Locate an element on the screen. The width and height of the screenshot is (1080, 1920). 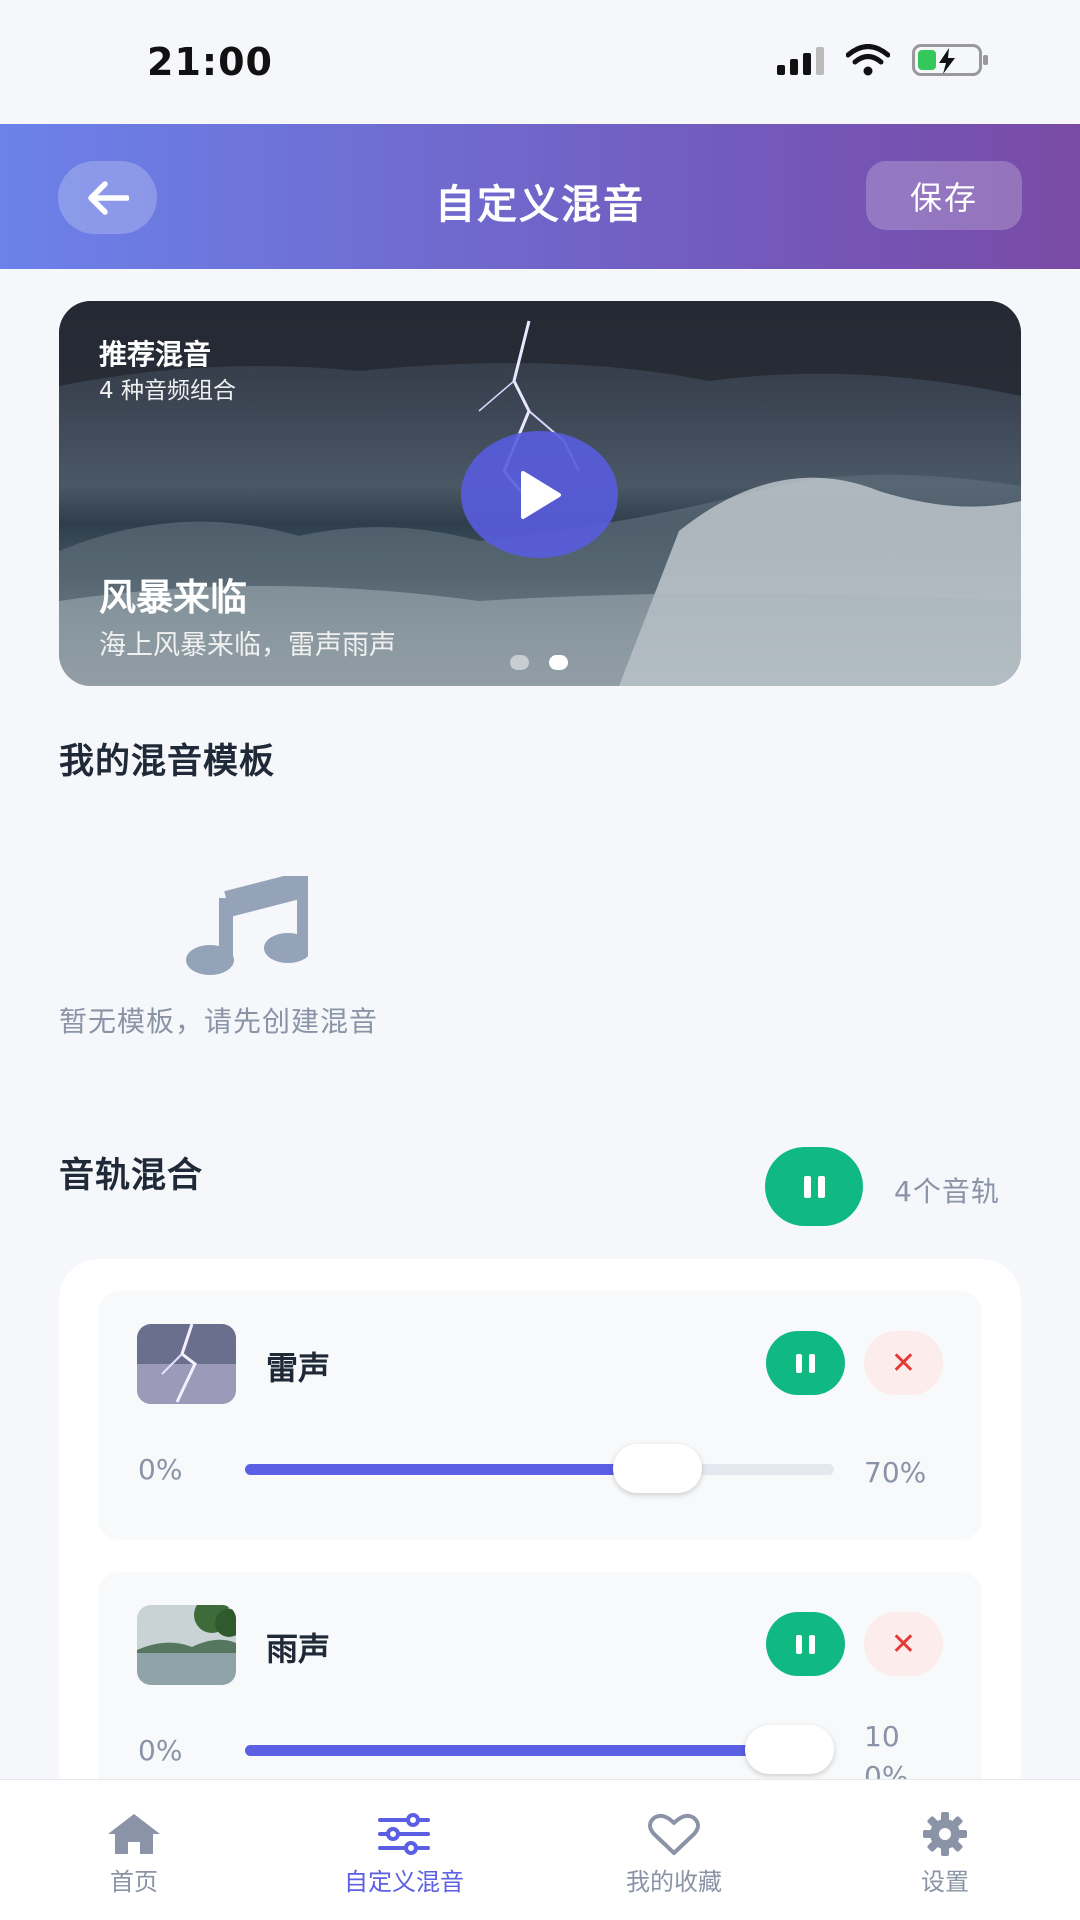
banner-subtitle: 海上风暴来临，雷声雨声 is located at coordinates (247, 645).